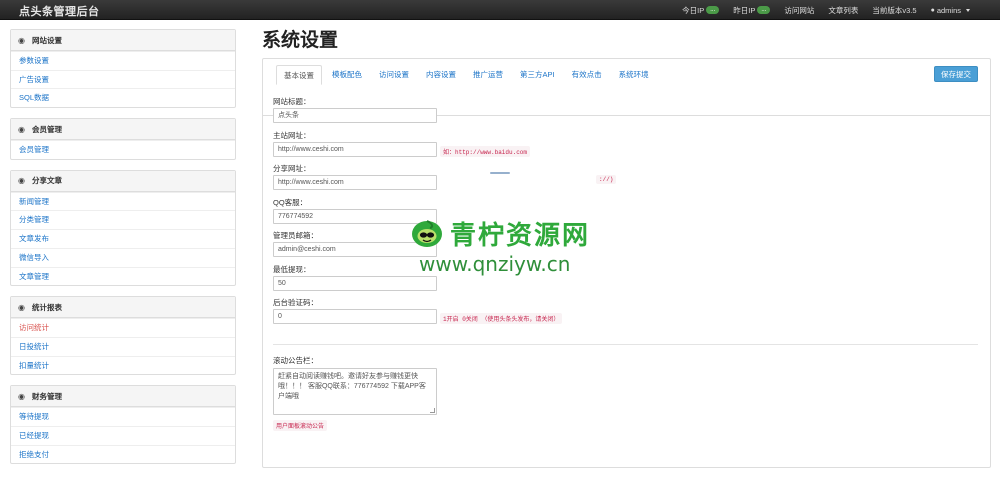 This screenshot has width=1000, height=488. Describe the element at coordinates (606, 179) in the screenshot. I see `field-hint: ://)` at that location.